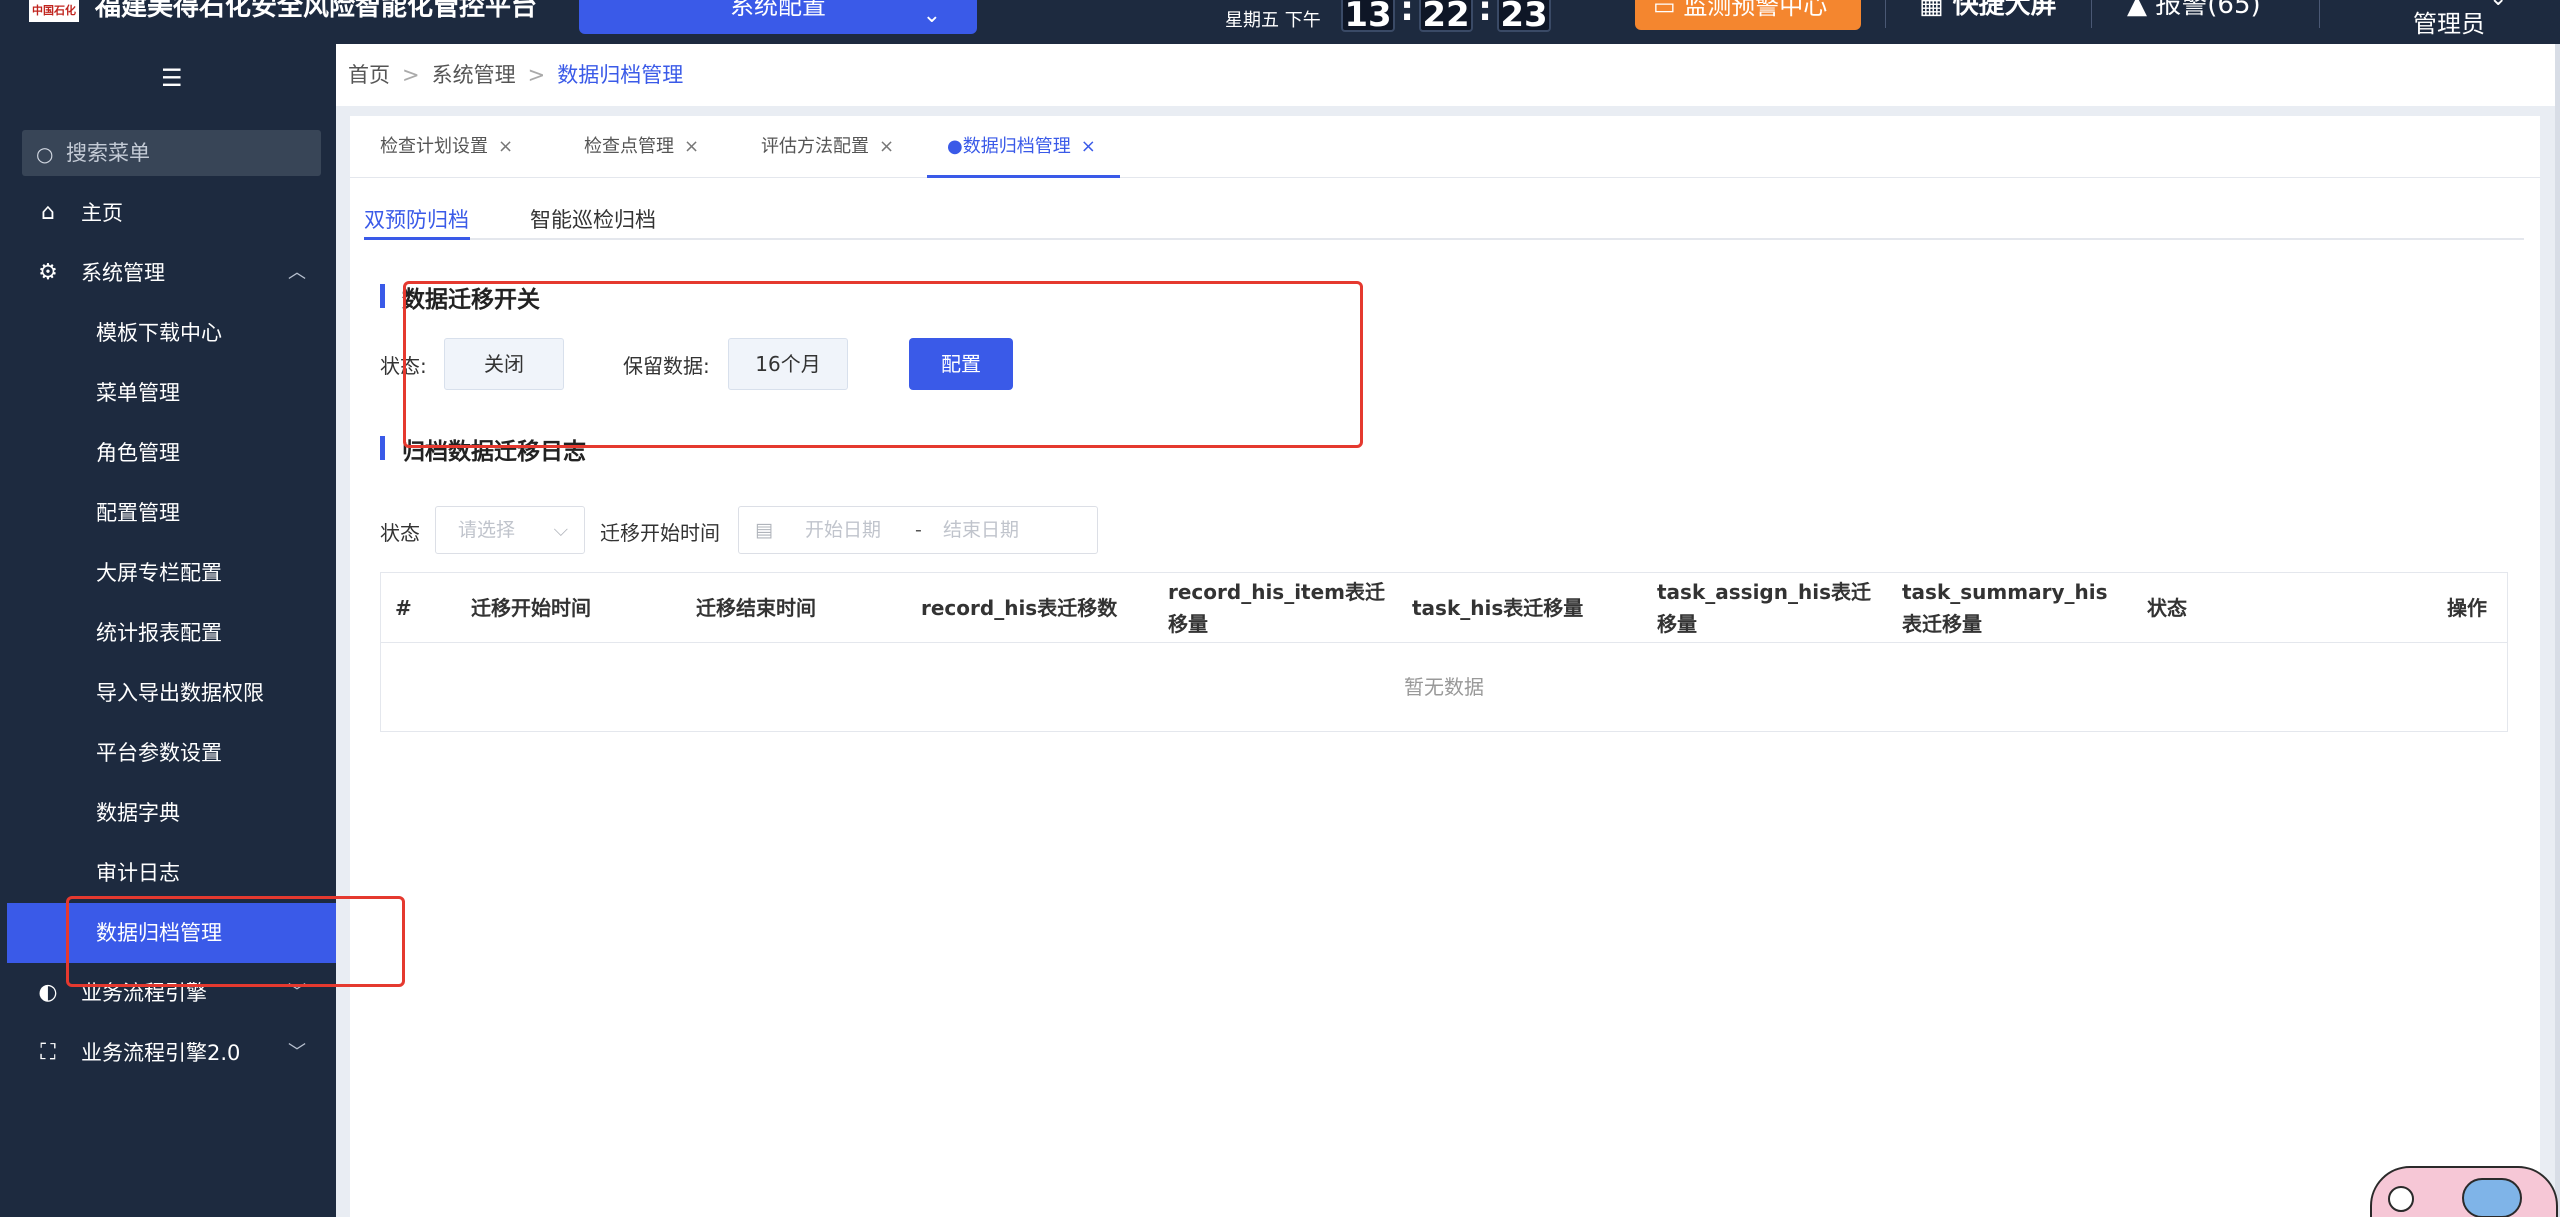  I want to click on column-header: 状态, so click(2167, 608).